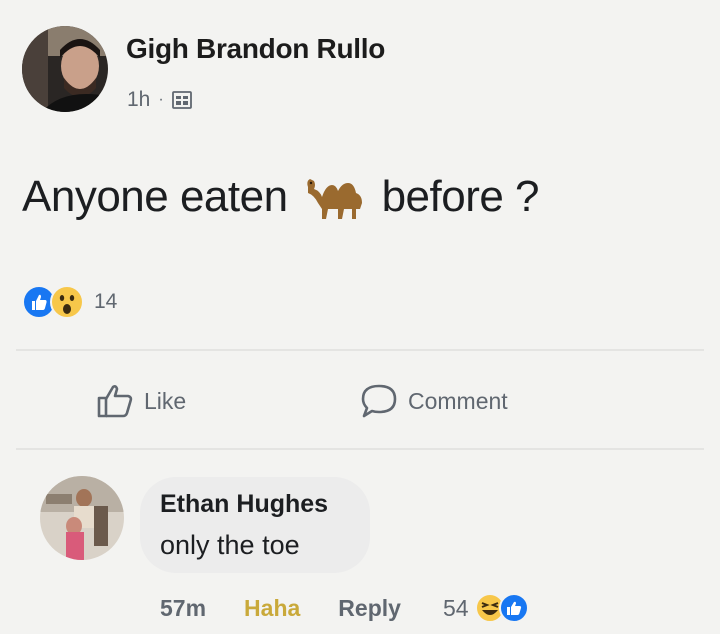  Describe the element at coordinates (67, 302) in the screenshot. I see `wow-reaction-icon` at that location.